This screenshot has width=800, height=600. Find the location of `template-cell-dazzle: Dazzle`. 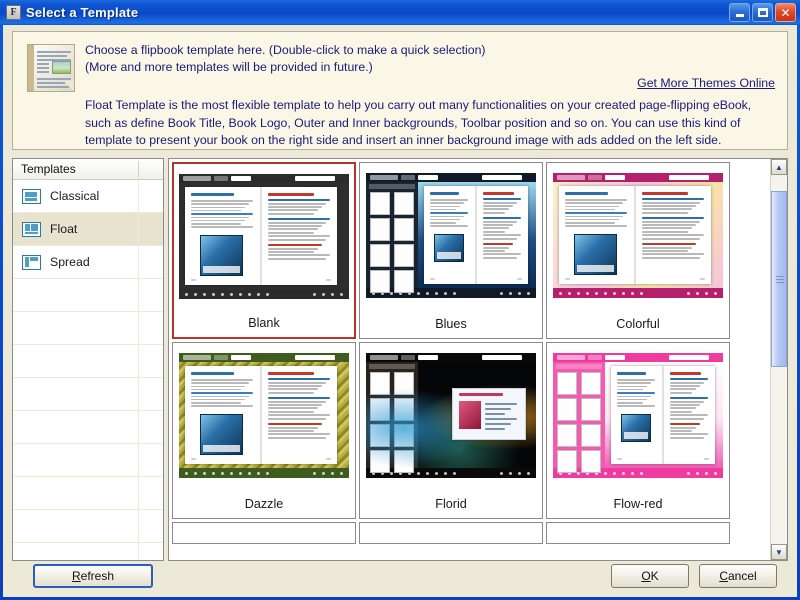

template-cell-dazzle: Dazzle is located at coordinates (264, 430).